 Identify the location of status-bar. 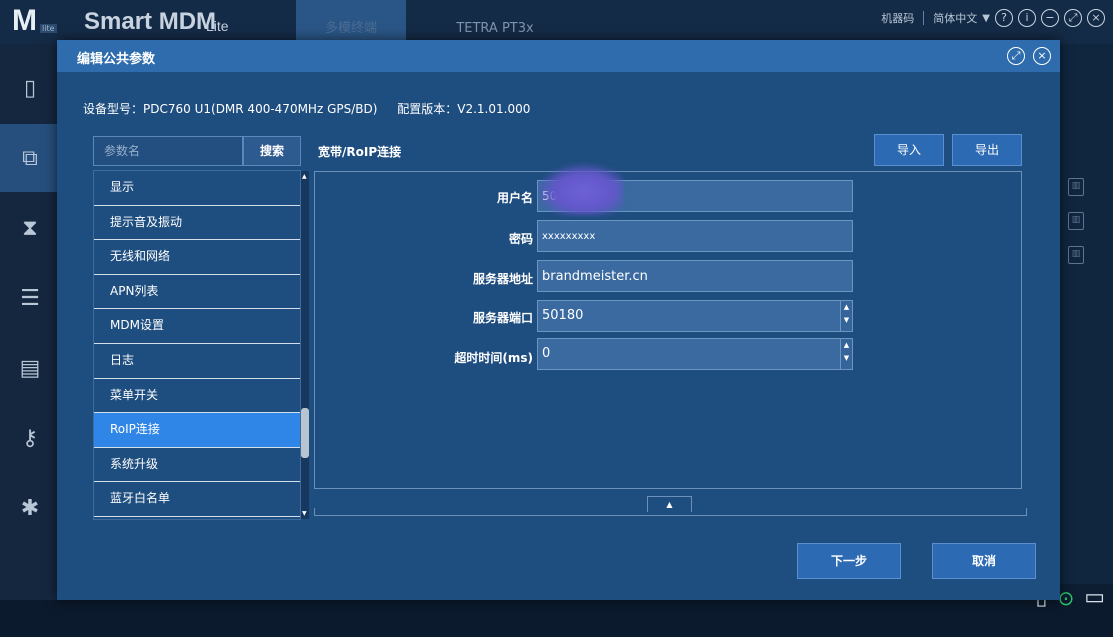
(556, 618).